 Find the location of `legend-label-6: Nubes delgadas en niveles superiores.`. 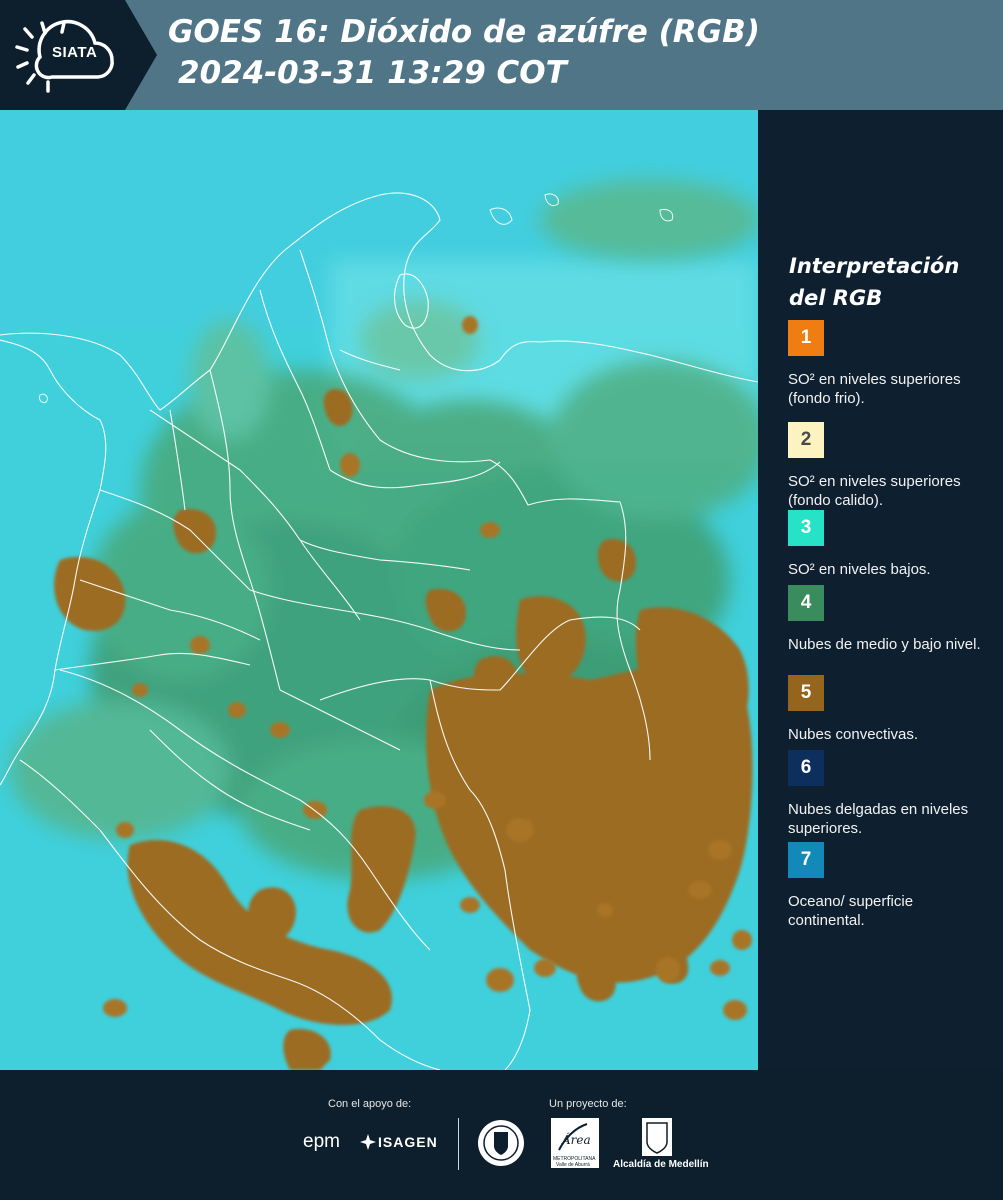

legend-label-6: Nubes delgadas en niveles superiores. is located at coordinates (878, 819).